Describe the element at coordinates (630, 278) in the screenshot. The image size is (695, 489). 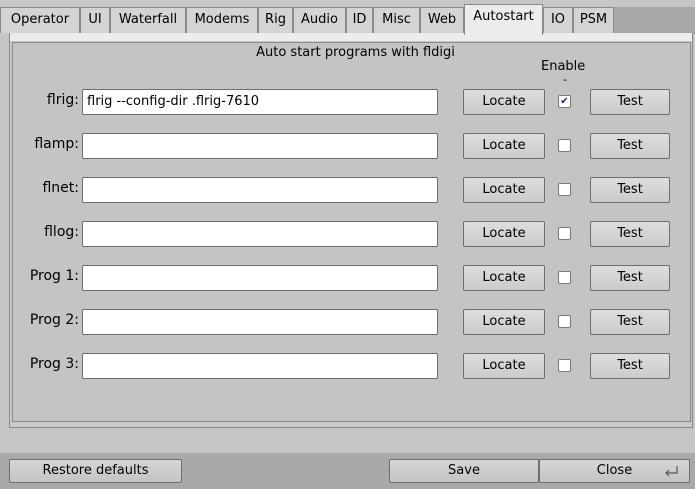
I see `prog1-test-button: Test` at that location.